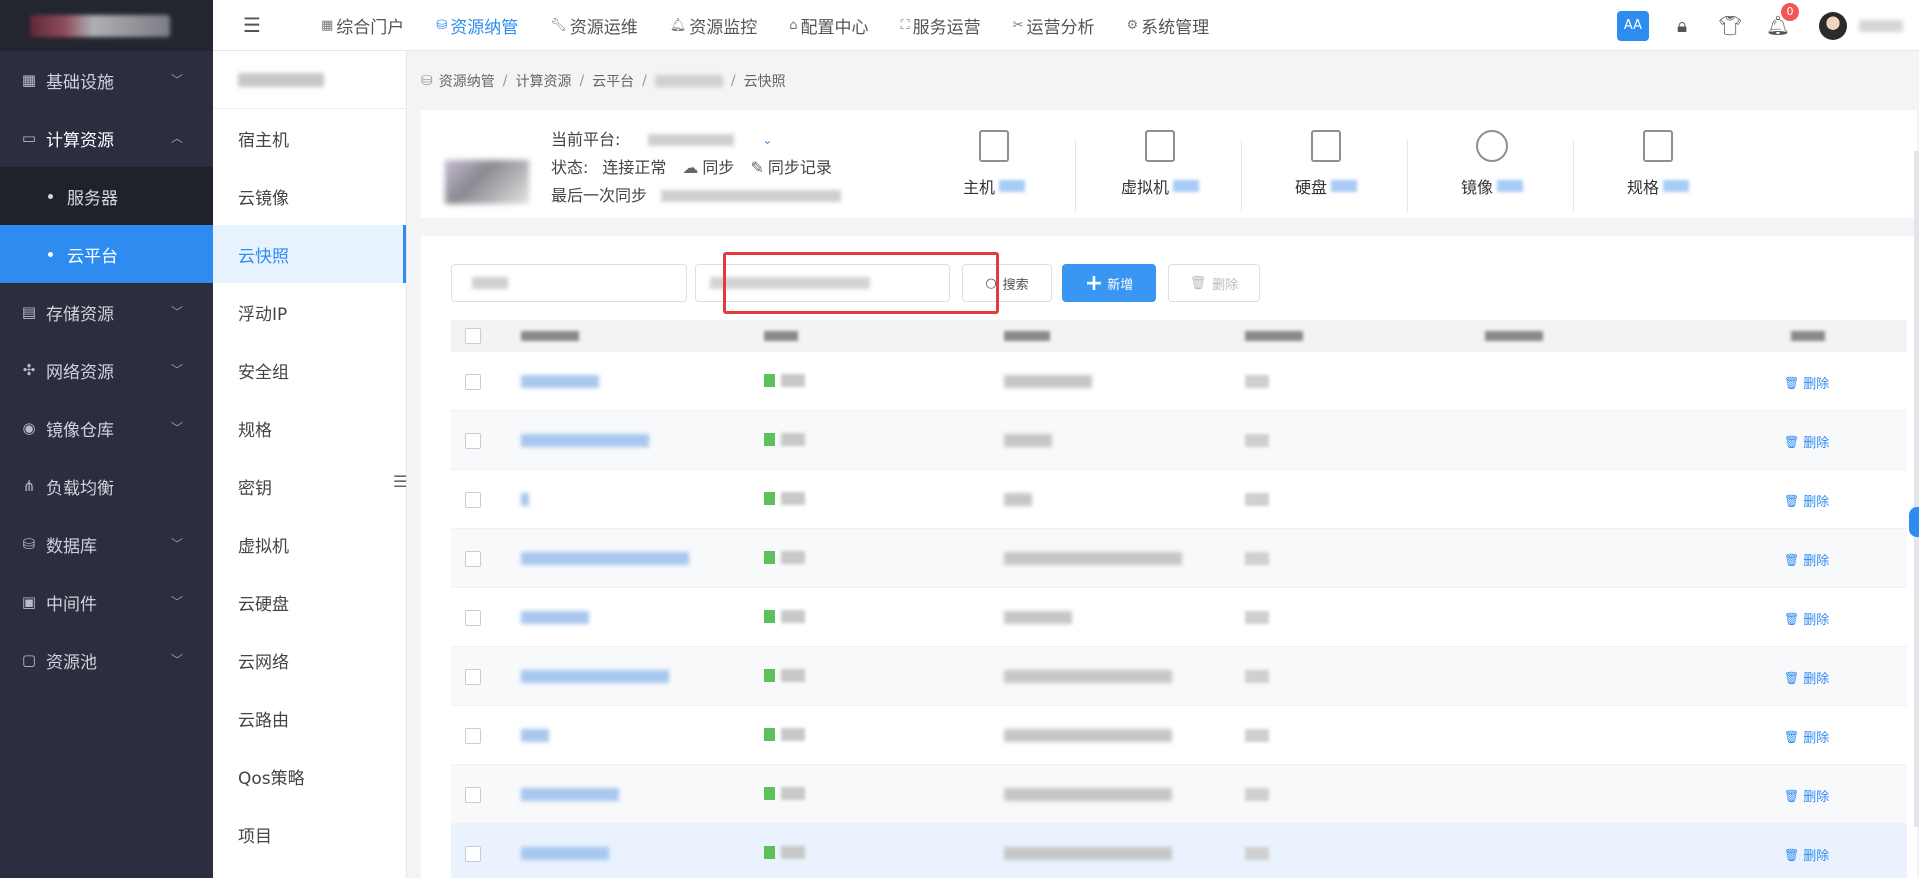  Describe the element at coordinates (1054, 25) in the screenshot. I see `top-nav-item: ✂ 运营分析` at that location.